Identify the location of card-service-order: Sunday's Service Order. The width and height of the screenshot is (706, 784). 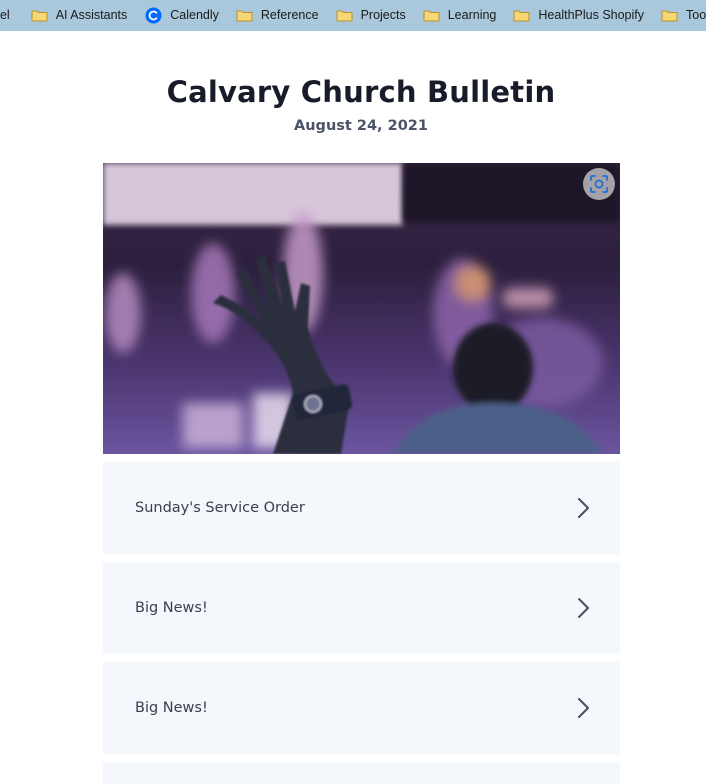
(361, 508).